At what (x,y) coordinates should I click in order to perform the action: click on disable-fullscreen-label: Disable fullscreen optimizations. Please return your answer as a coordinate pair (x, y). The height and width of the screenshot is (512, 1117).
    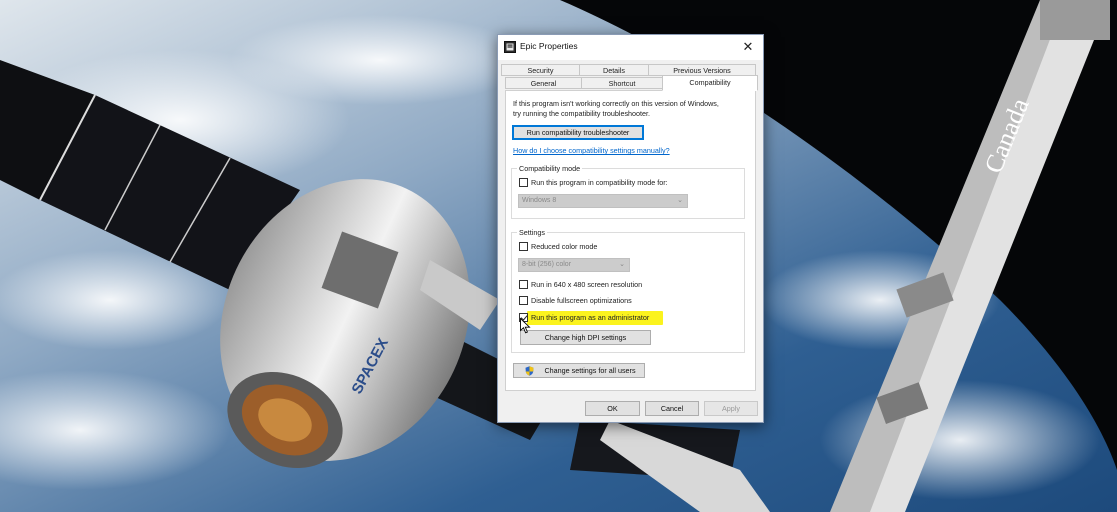
    Looking at the image, I should click on (581, 300).